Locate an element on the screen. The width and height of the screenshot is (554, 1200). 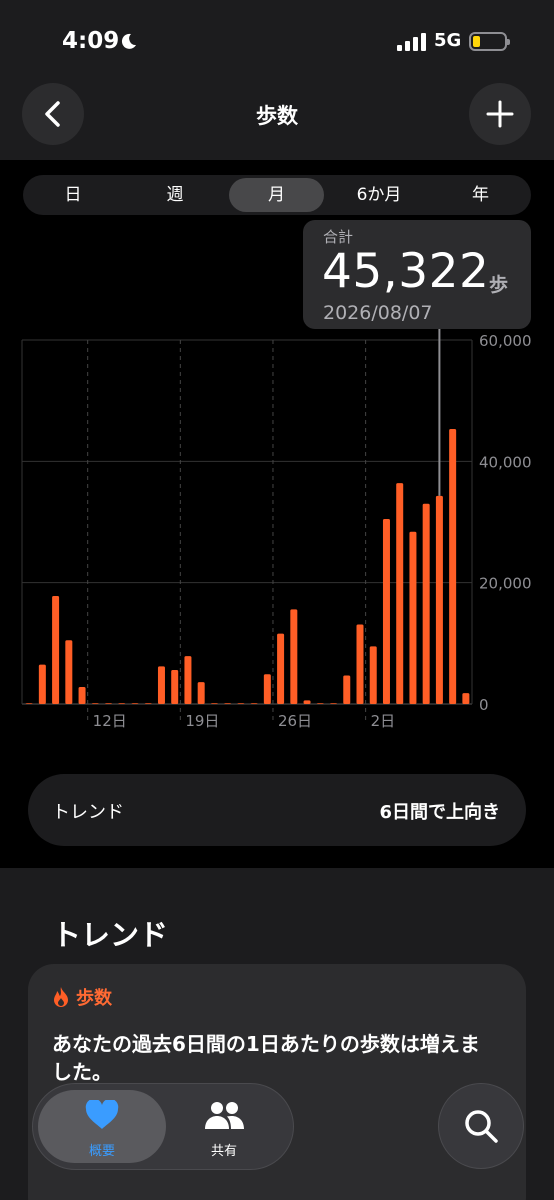
tooltip-unit: 歩 is located at coordinates (499, 285).